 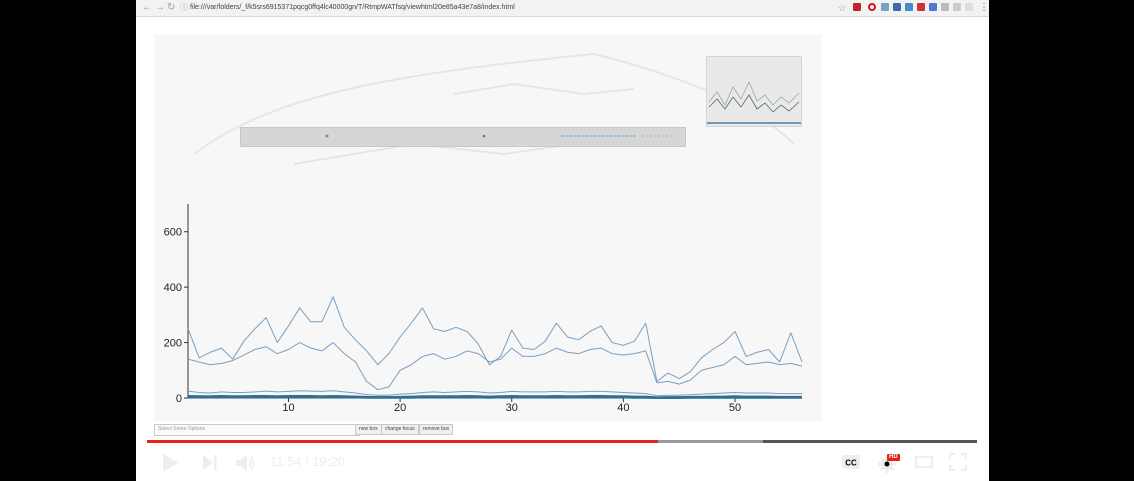 I want to click on reload-icon: ↻, so click(x=171, y=7).